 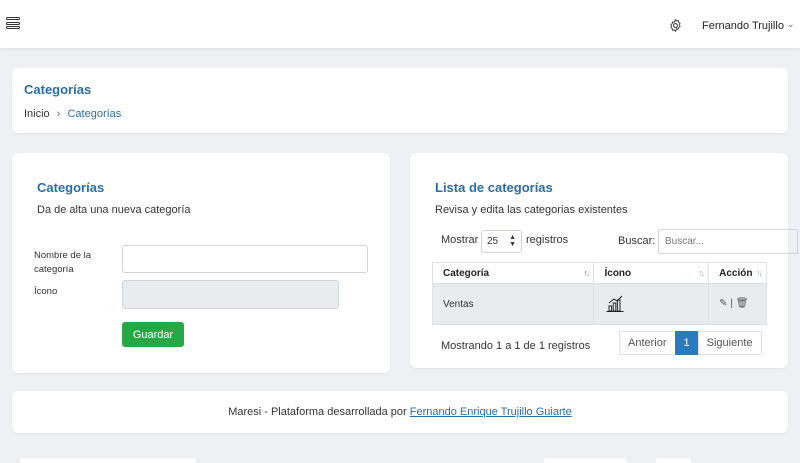 What do you see at coordinates (729, 343) in the screenshot?
I see `pagination-next: Siguiente` at bounding box center [729, 343].